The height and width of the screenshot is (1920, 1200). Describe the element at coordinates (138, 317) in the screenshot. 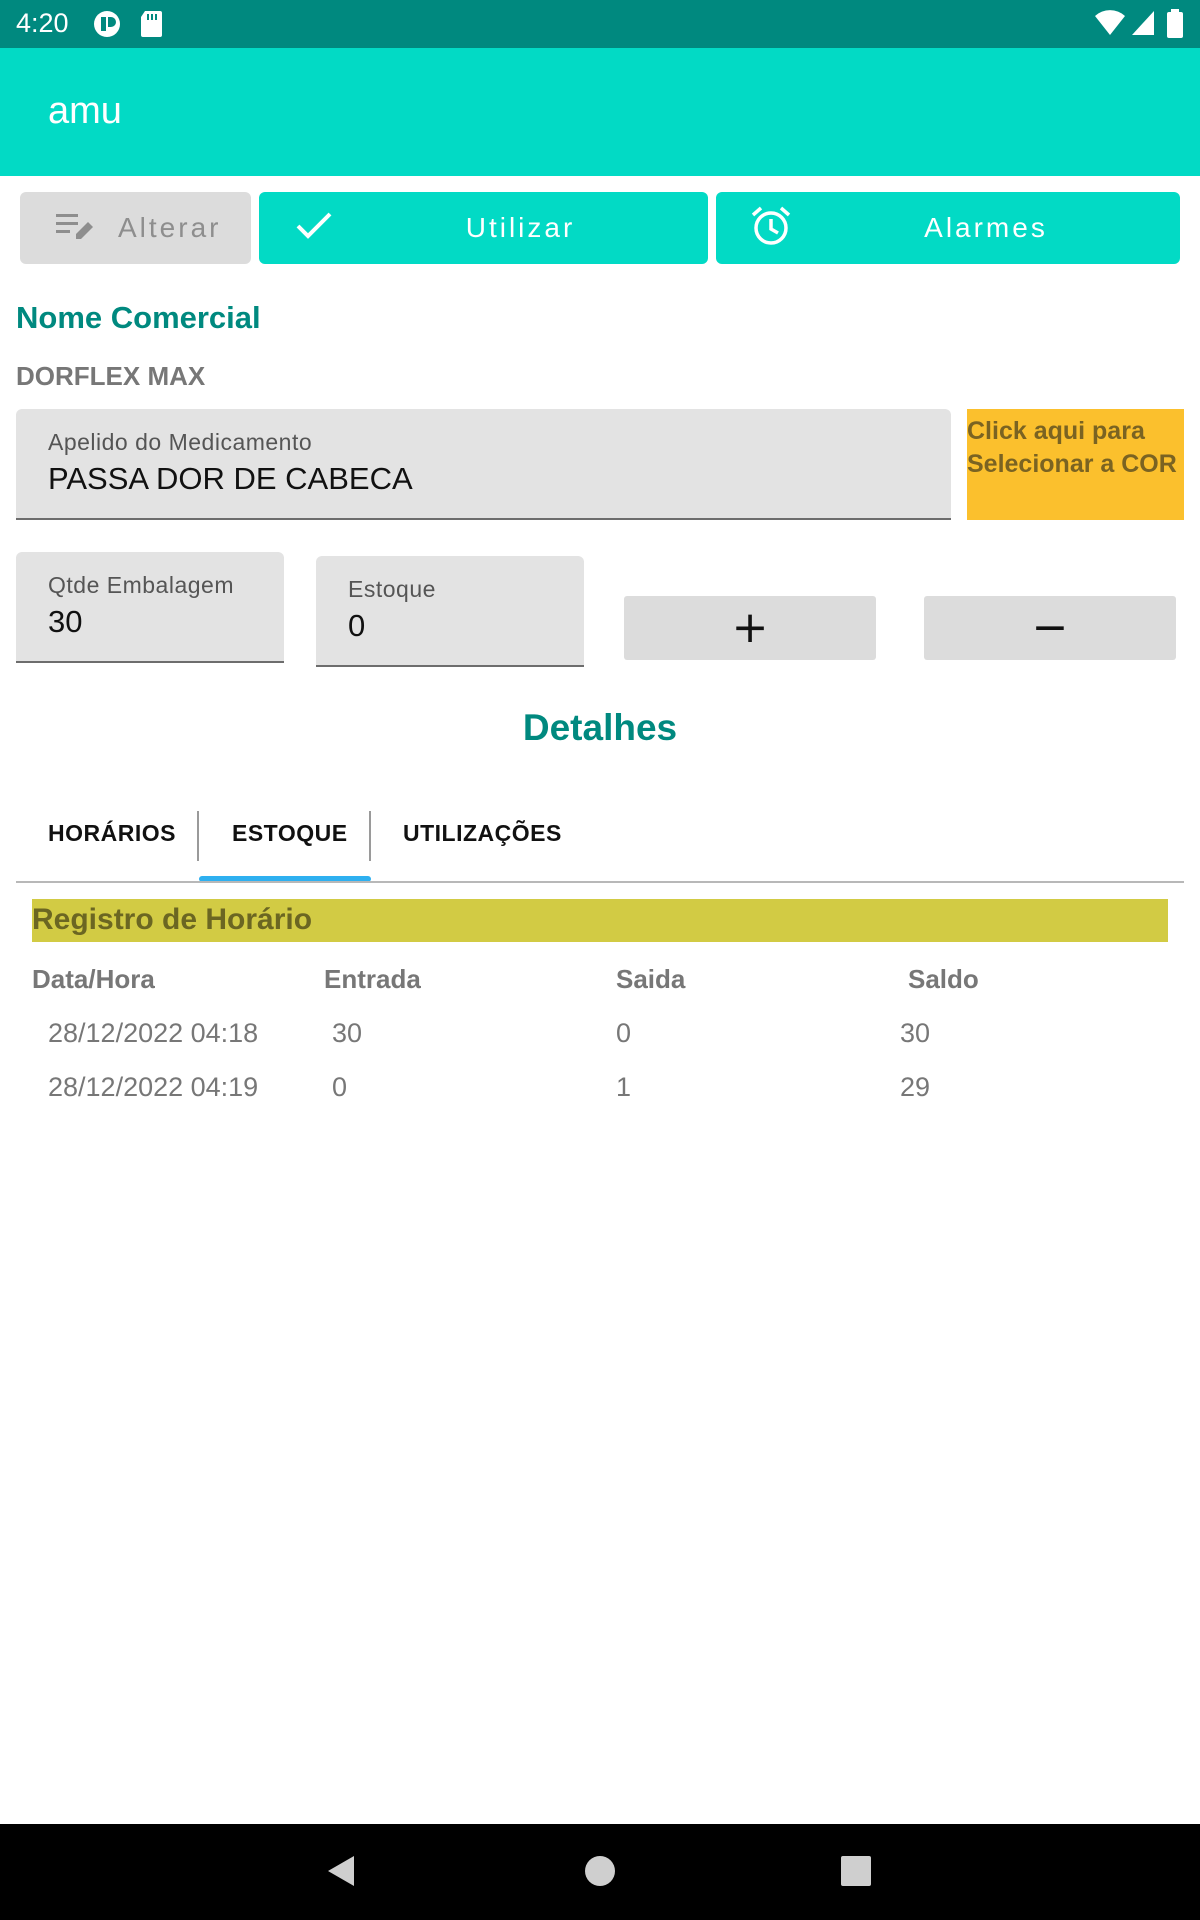

I see `section-title-nome-comercial: Nome Comercial` at that location.